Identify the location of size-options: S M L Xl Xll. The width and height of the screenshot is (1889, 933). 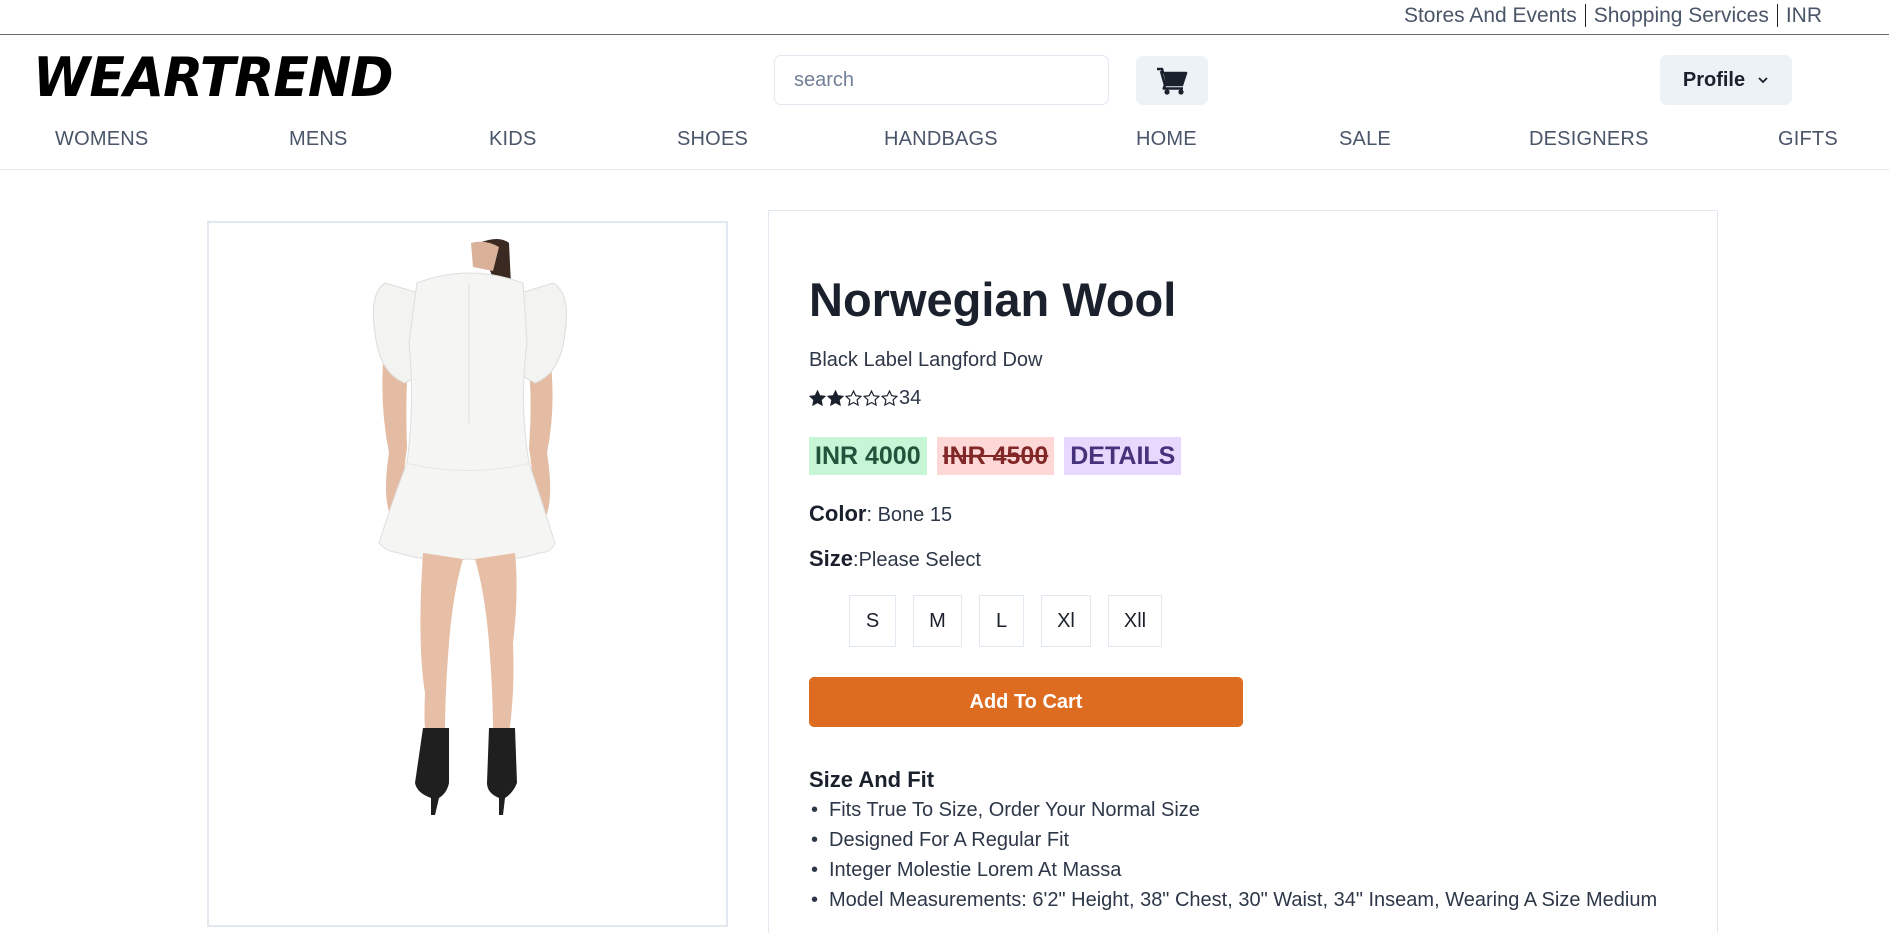
(1005, 621).